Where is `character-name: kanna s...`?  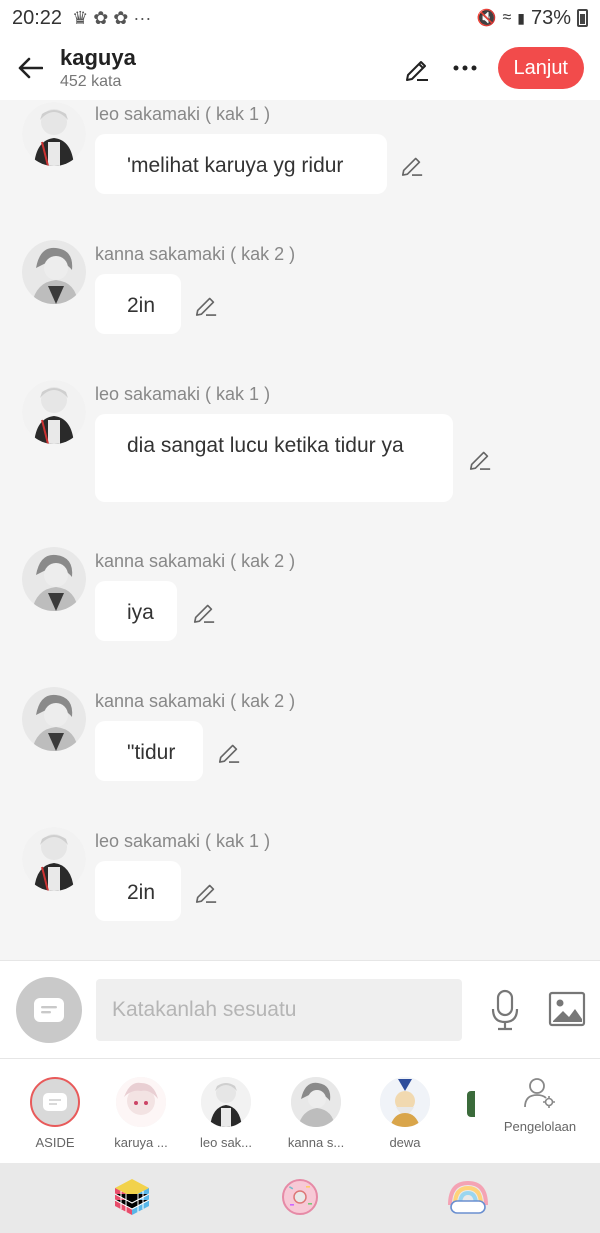
character-name: kanna s... is located at coordinates (316, 1142).